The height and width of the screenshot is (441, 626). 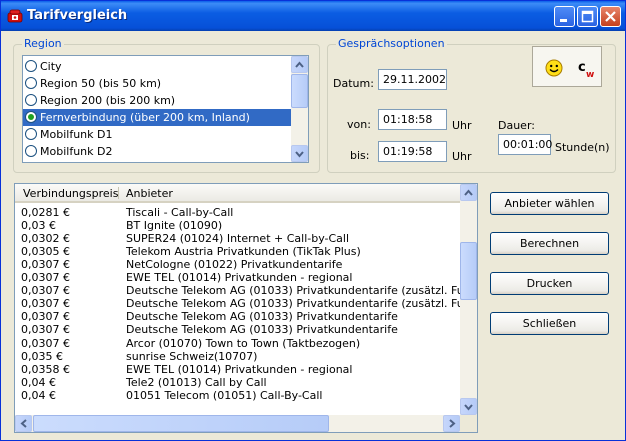 What do you see at coordinates (192, 356) in the screenshot?
I see `cell-provider: sunrise Schweiz(10707)` at bounding box center [192, 356].